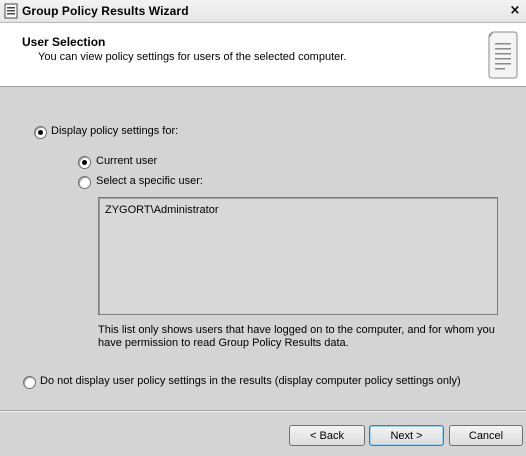  Describe the element at coordinates (115, 131) in the screenshot. I see `display-policy-label: Display policy settings for:` at that location.